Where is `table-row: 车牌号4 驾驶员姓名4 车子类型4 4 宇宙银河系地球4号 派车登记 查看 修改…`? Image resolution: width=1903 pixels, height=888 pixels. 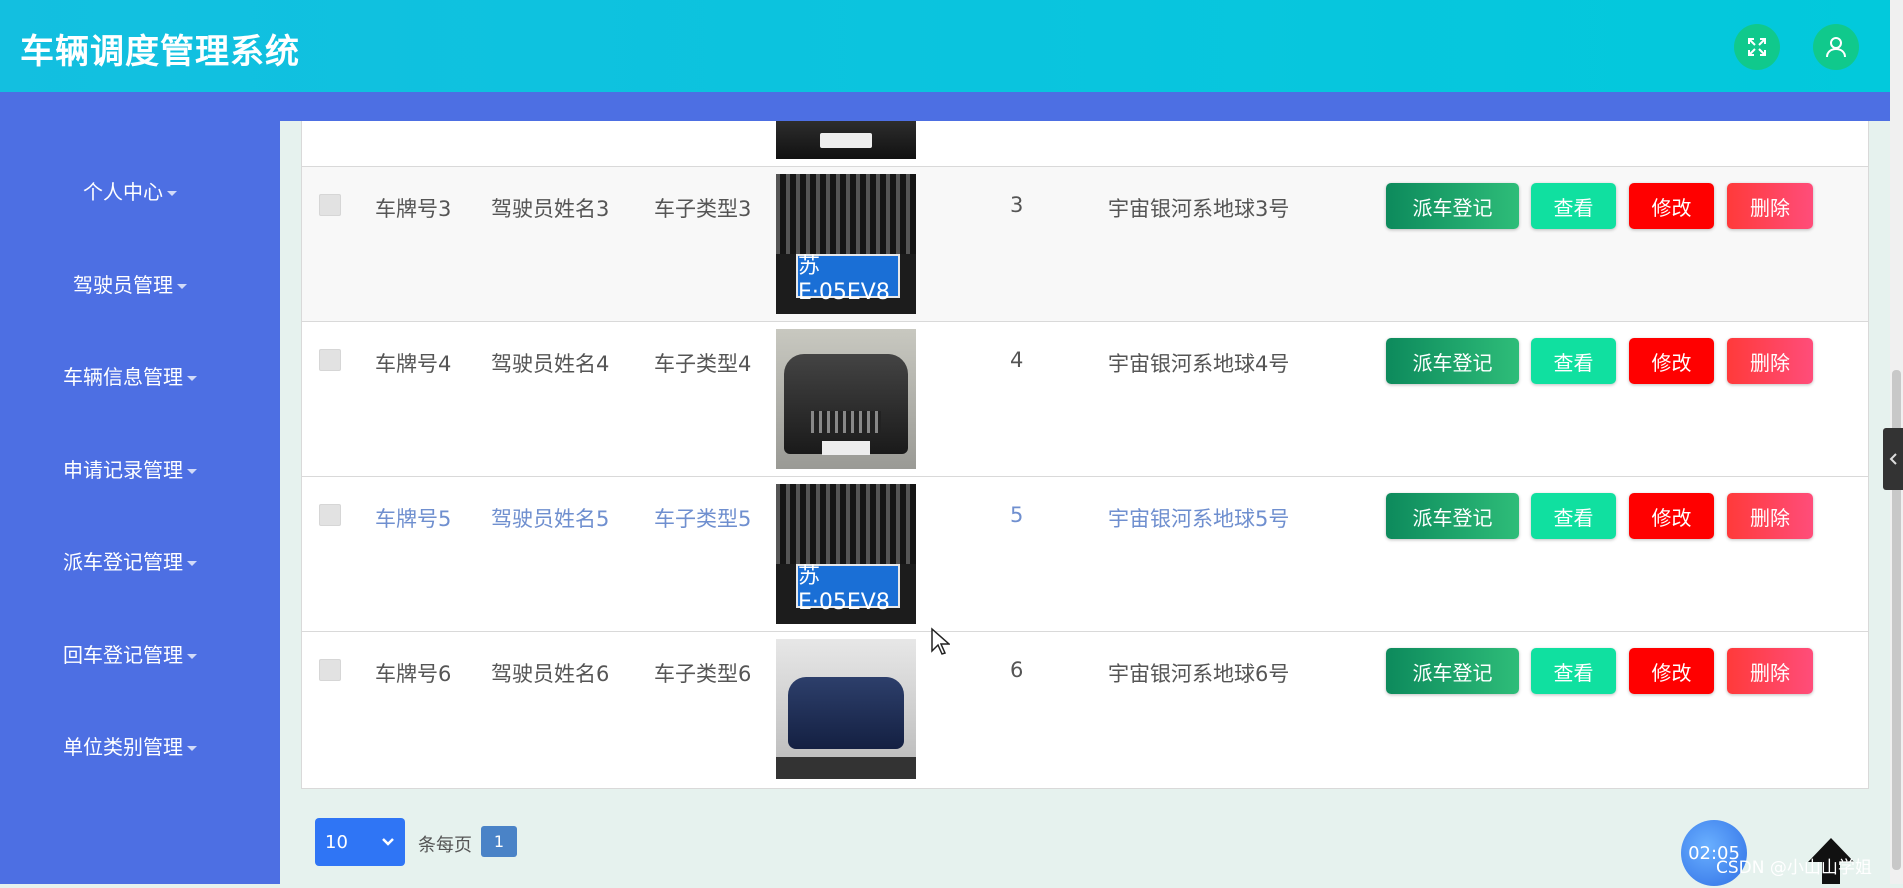
table-row: 车牌号4 驾驶员姓名4 车子类型4 4 宇宙银河系地球4号 派车登记 查看 修改… is located at coordinates (1085, 399).